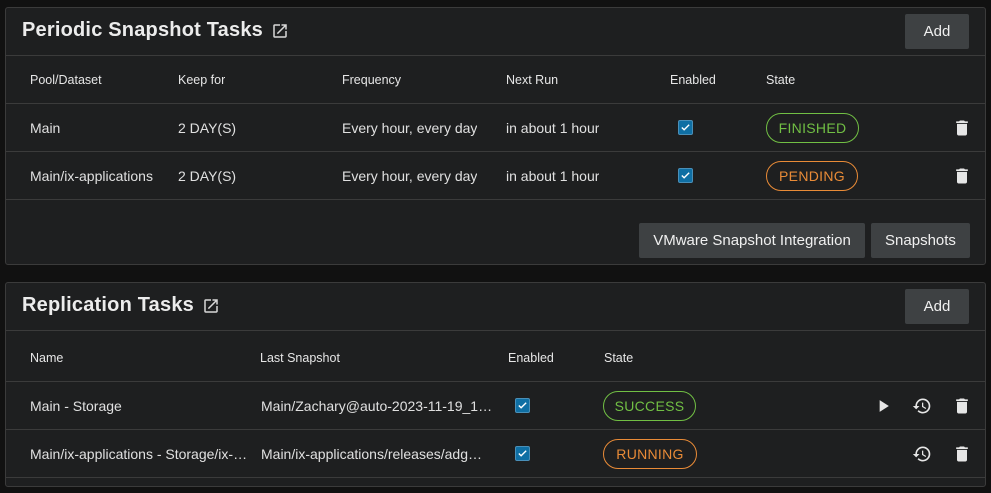 This screenshot has height=493, width=991. Describe the element at coordinates (937, 31) in the screenshot. I see `add-snapshot-task-button: Add` at that location.